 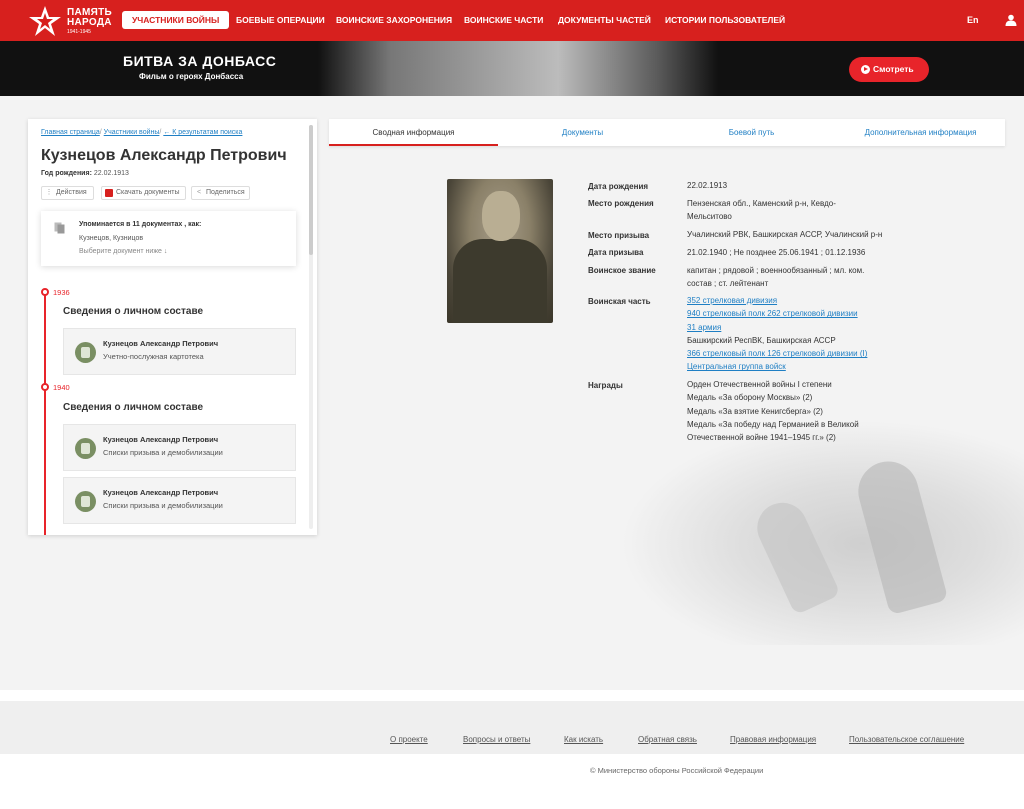 What do you see at coordinates (66, 173) in the screenshot?
I see `birth-label: Год рождения:` at bounding box center [66, 173].